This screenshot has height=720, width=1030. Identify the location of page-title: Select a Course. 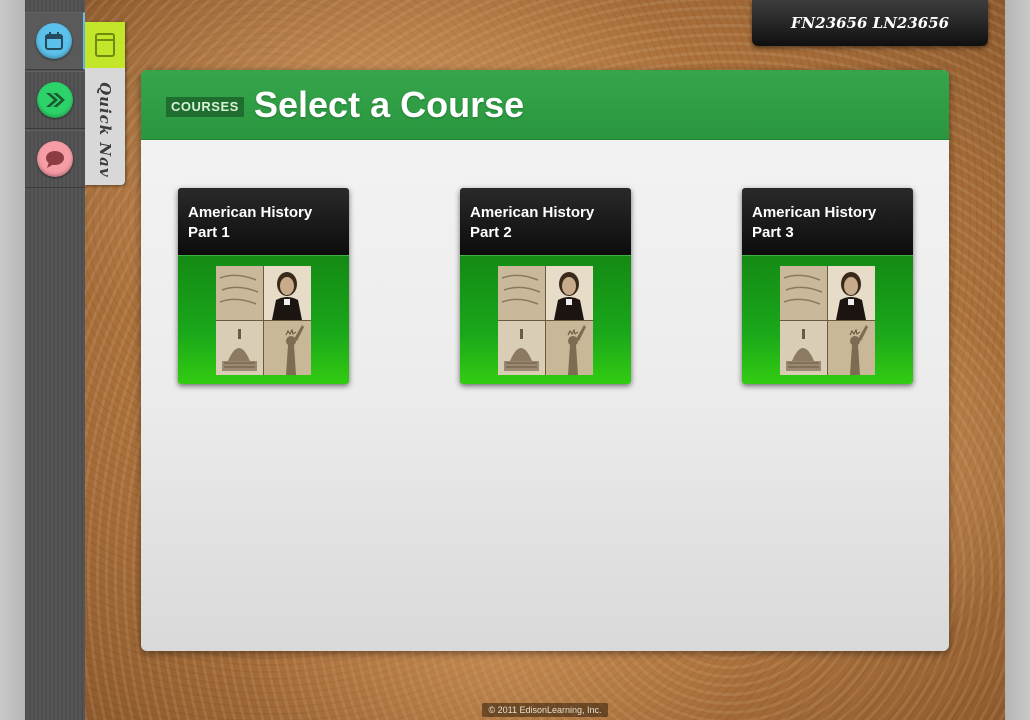
(389, 104).